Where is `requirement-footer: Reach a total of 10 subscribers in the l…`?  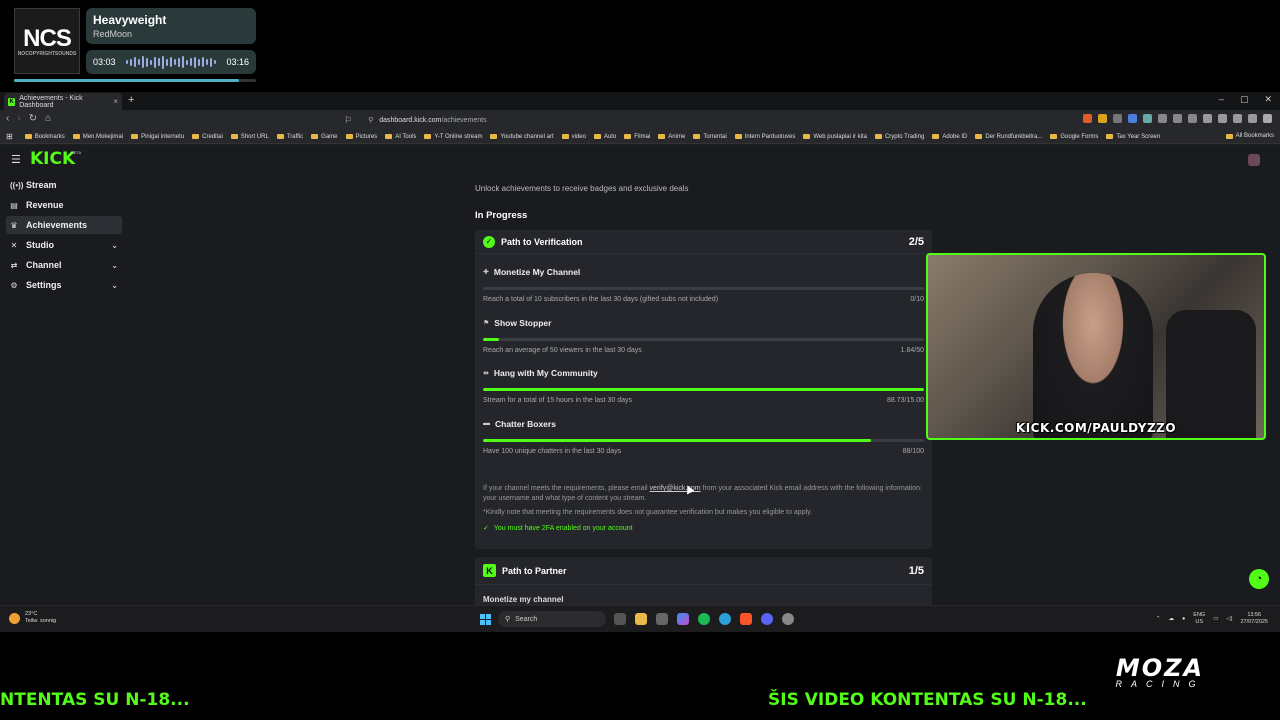 requirement-footer: Reach a total of 10 subscribers in the l… is located at coordinates (703, 299).